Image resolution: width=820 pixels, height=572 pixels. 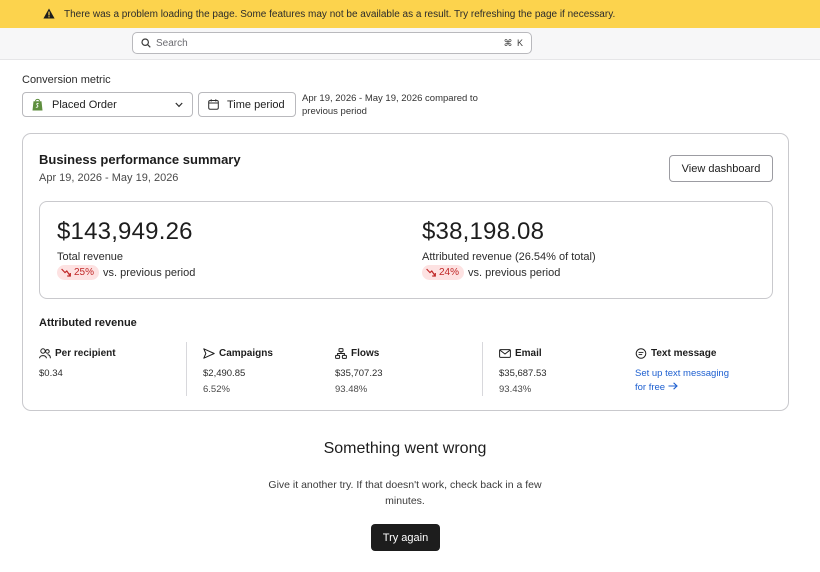 I want to click on view-dashboard-button: View dashboard, so click(x=721, y=168).